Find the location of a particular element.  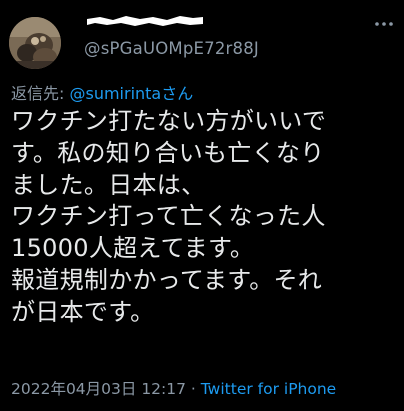

timestamp-link: 2022年04月03日 12:17 is located at coordinates (98, 389).